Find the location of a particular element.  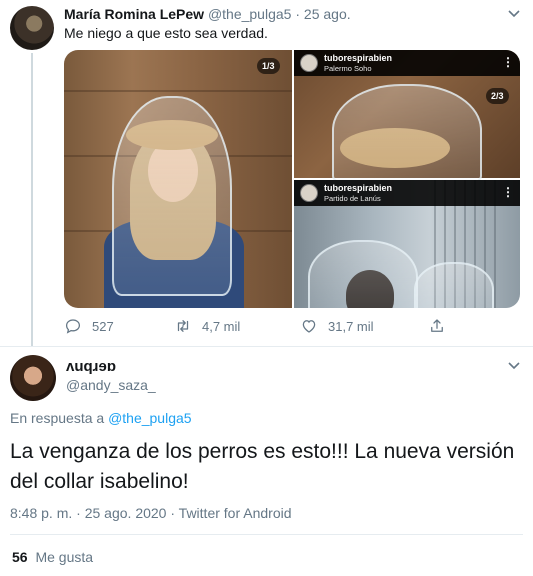

media-image-3: tuborespirabien Partido de Lanús ⋮ is located at coordinates (407, 244).